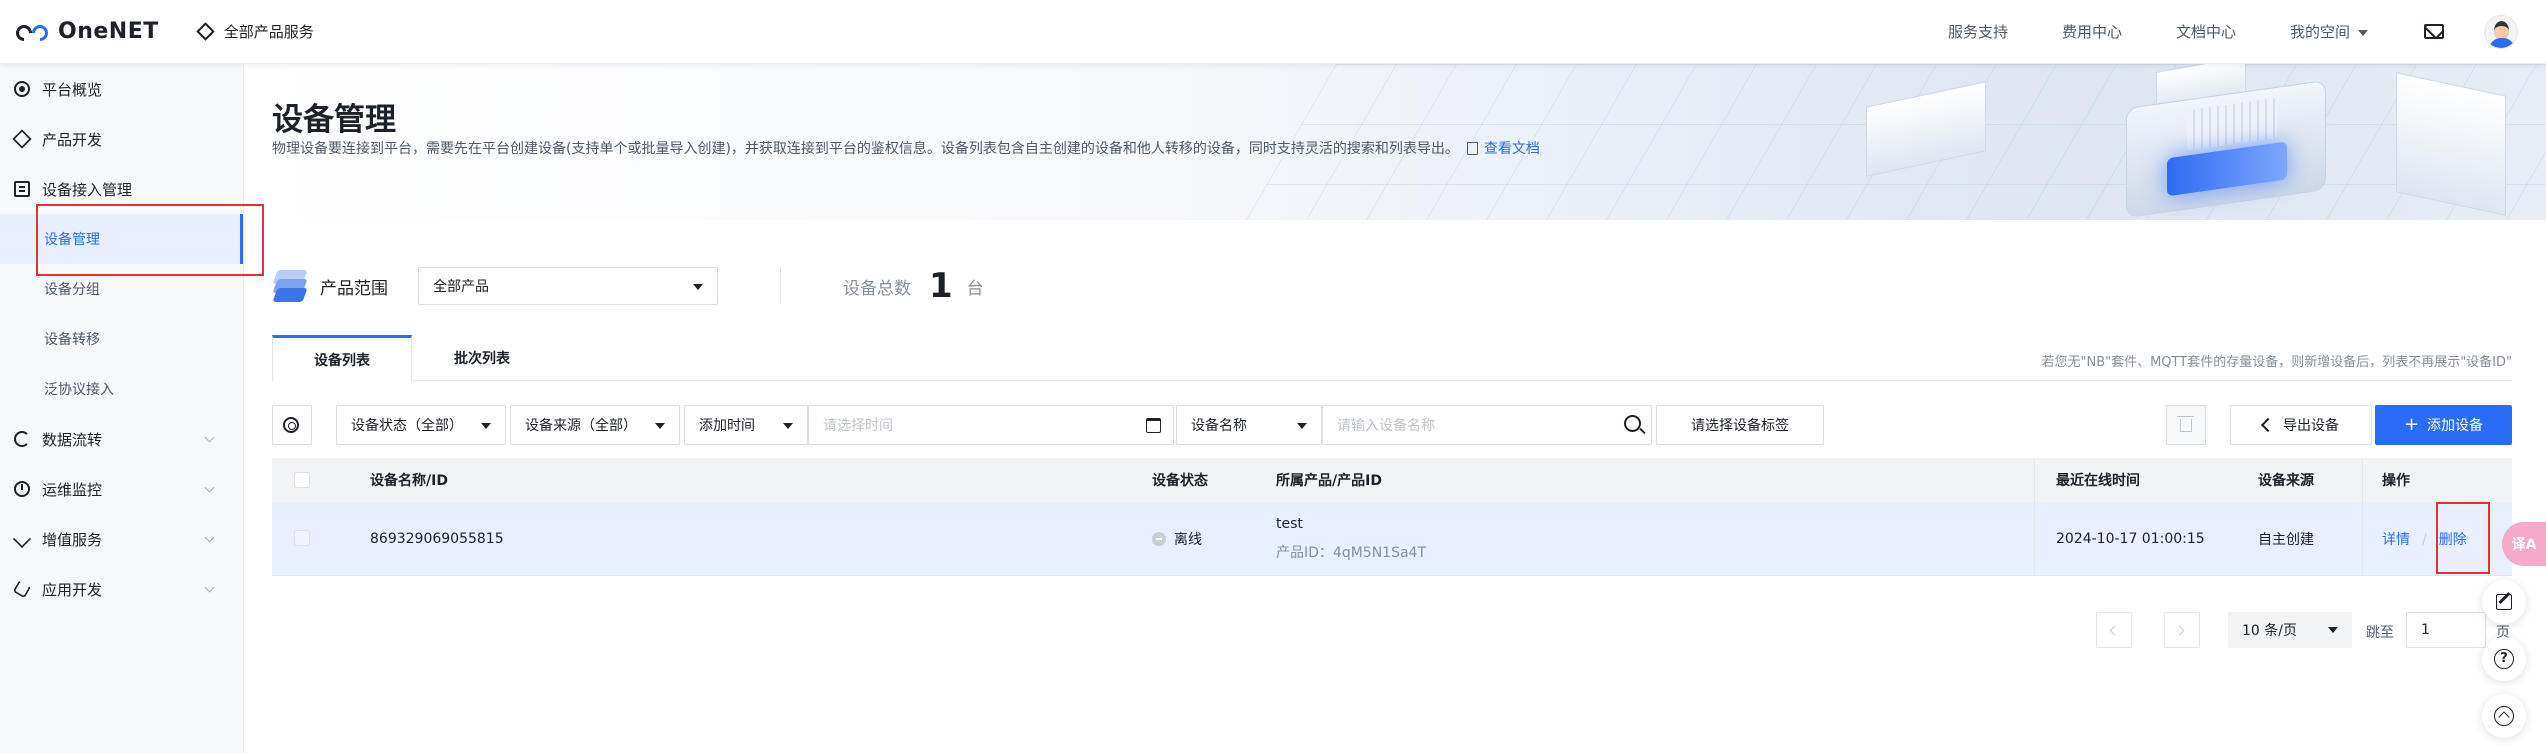 This screenshot has height=753, width=2546. Describe the element at coordinates (1188, 539) in the screenshot. I see `device-status-text: 离线` at that location.